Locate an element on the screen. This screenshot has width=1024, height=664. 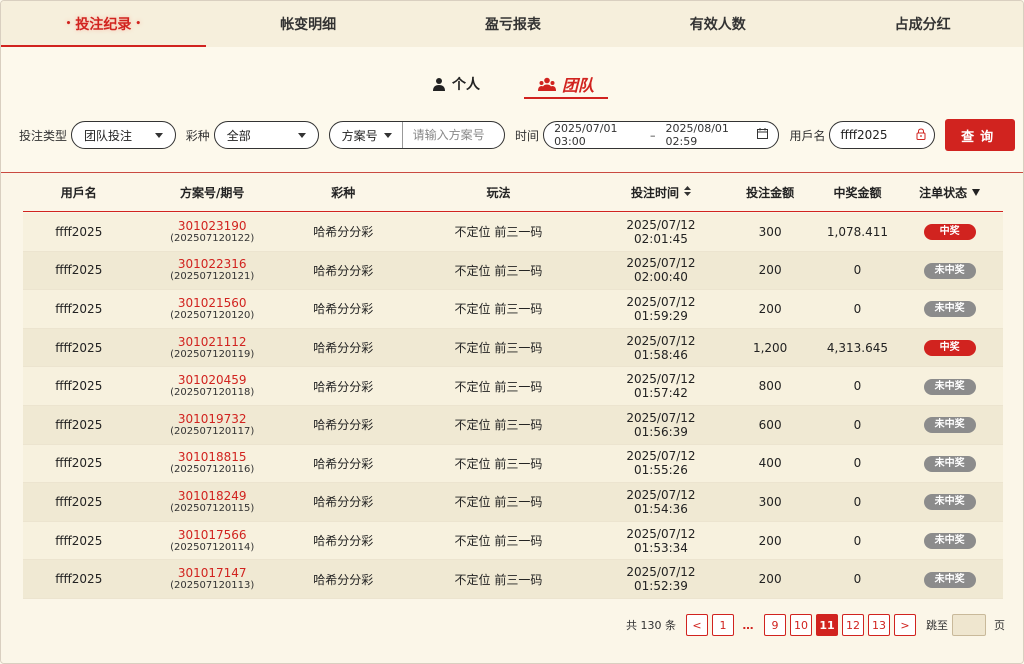
plan-number-link: 301023190 is located at coordinates (212, 226).